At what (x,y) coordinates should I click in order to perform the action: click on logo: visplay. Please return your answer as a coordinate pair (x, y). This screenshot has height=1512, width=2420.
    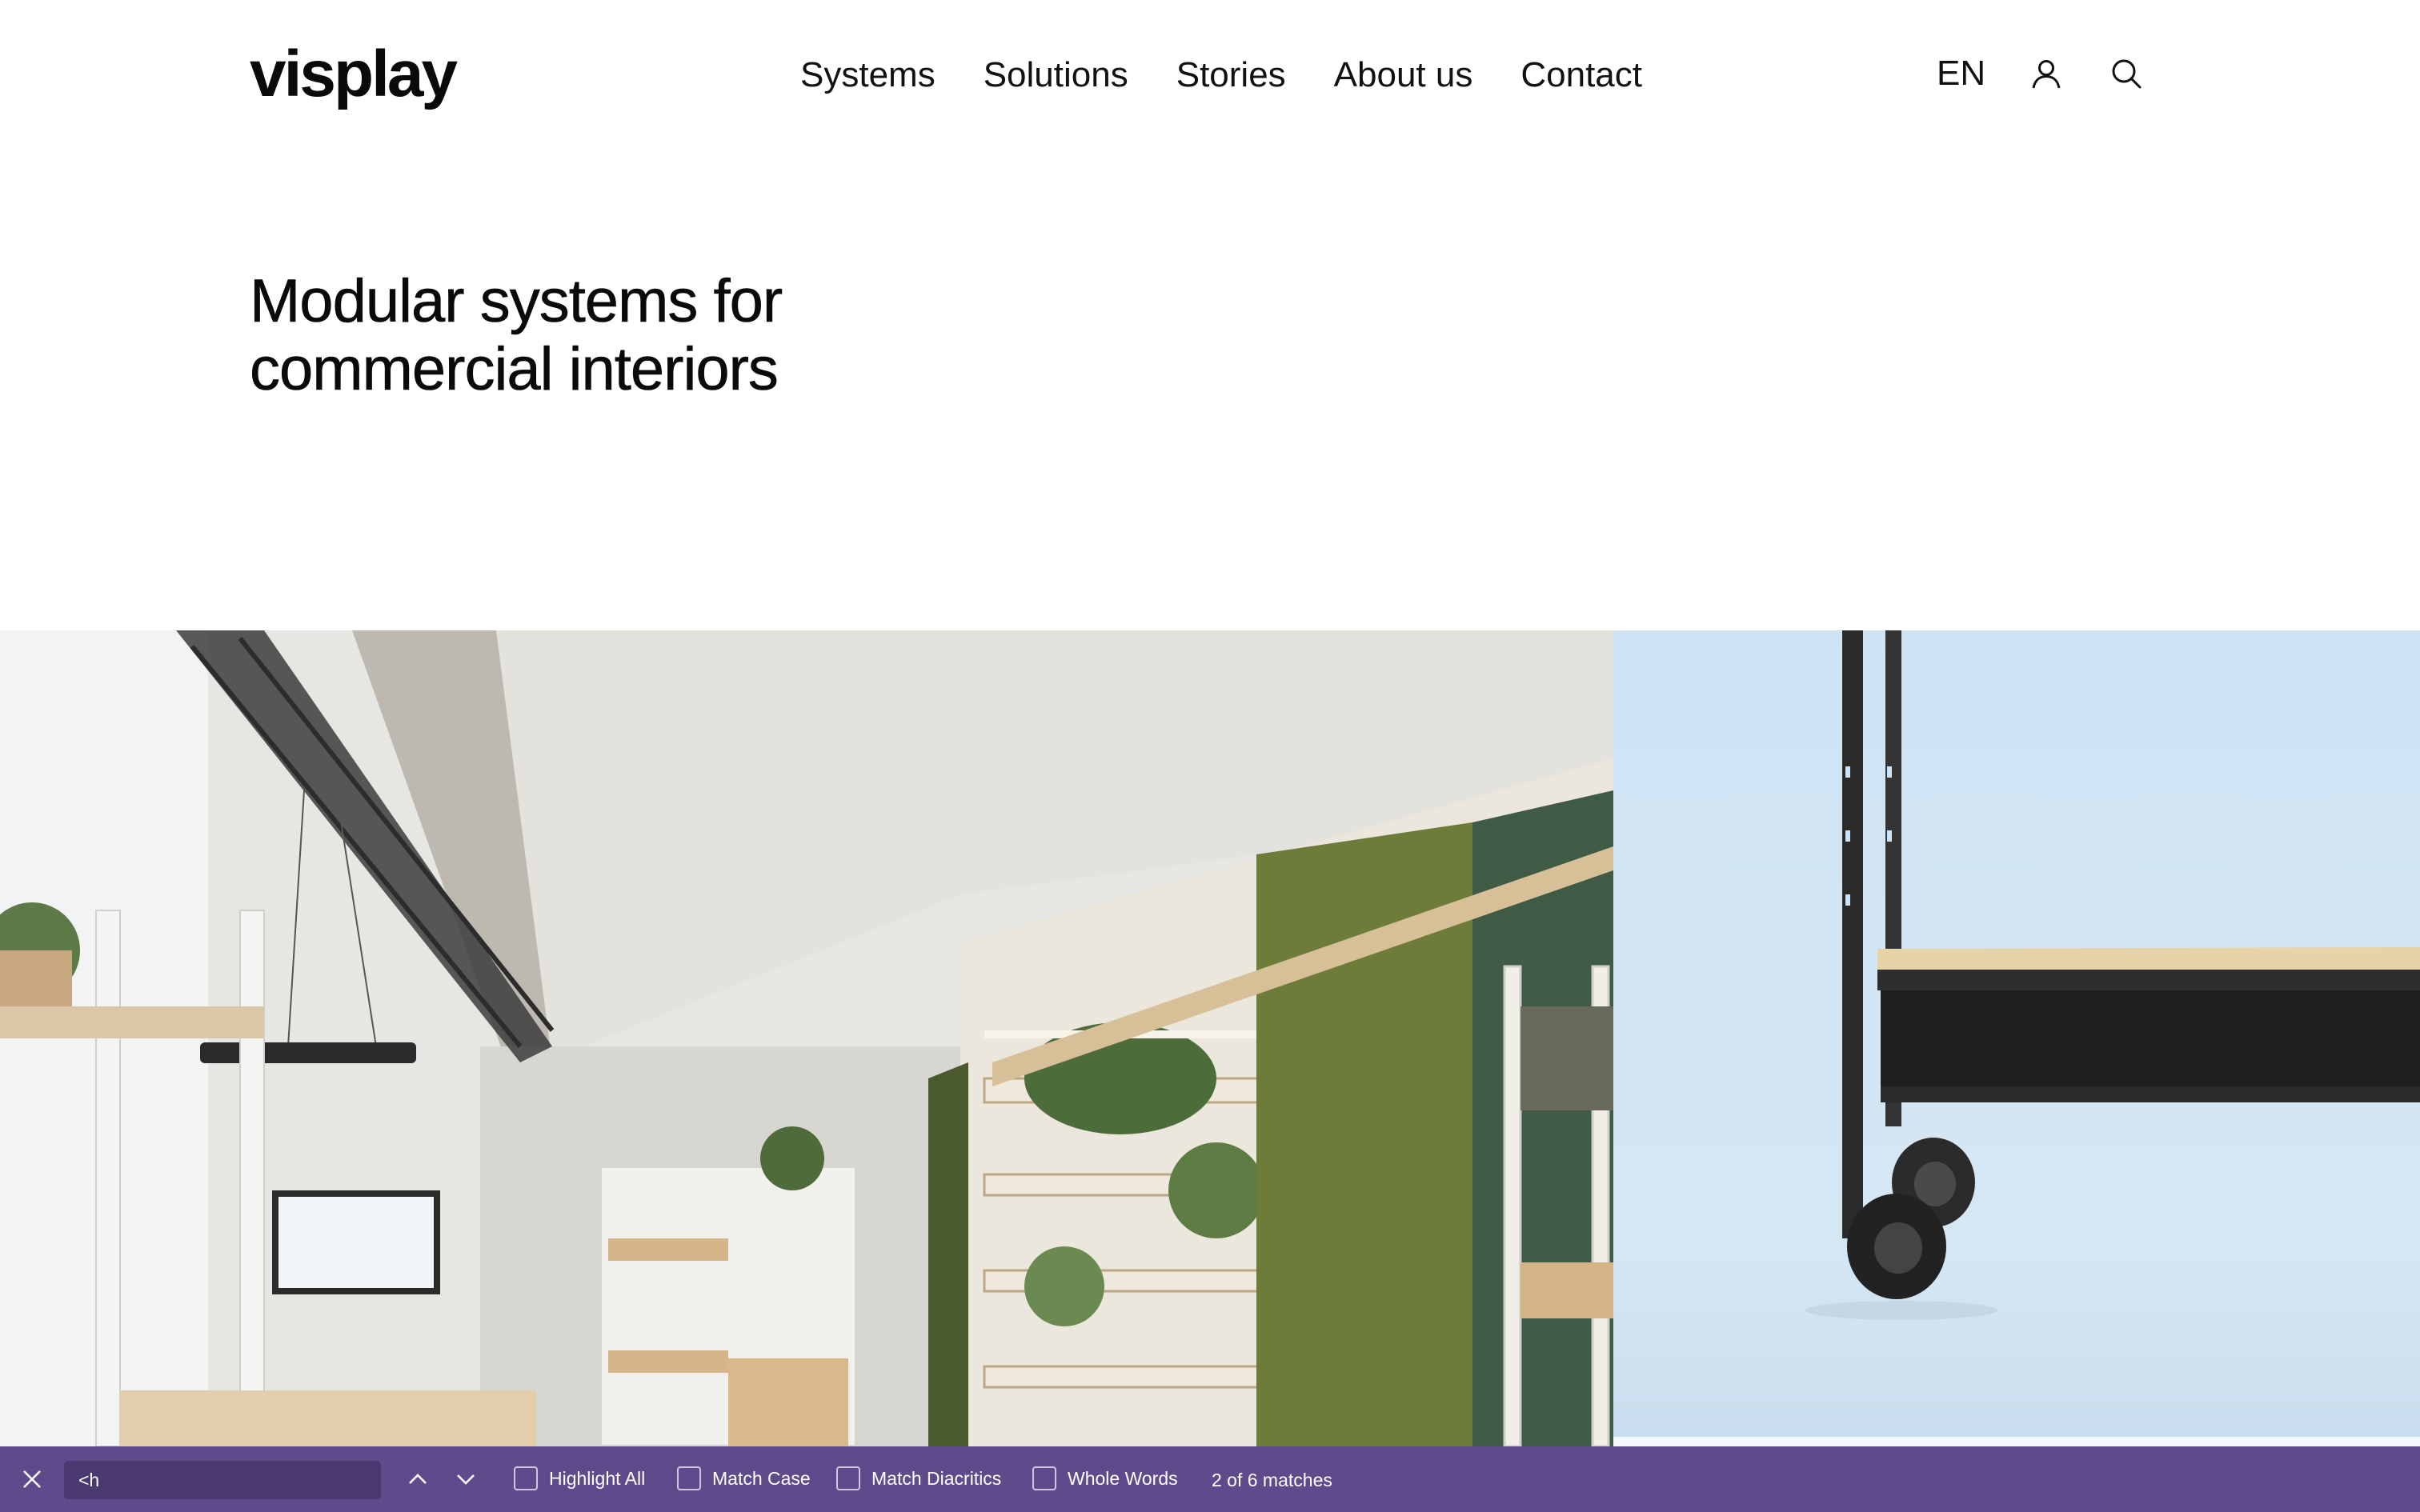
    Looking at the image, I should click on (354, 74).